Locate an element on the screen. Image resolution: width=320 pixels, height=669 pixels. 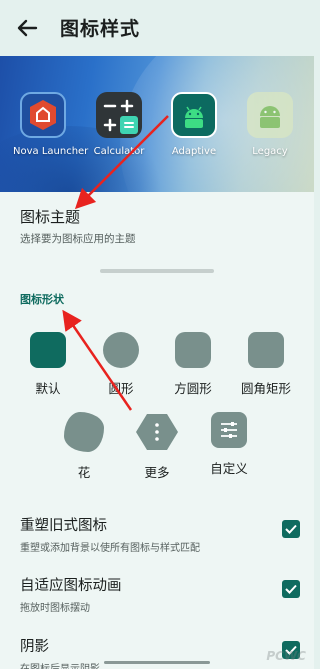
shape-circle-swatch is located at coordinates (121, 350).